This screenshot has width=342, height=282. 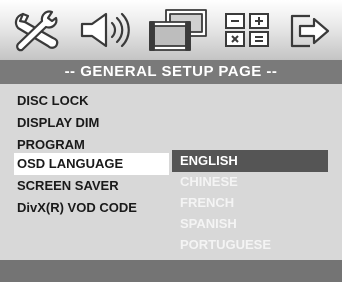 What do you see at coordinates (171, 271) in the screenshot?
I see `bottom-status-bar` at bounding box center [171, 271].